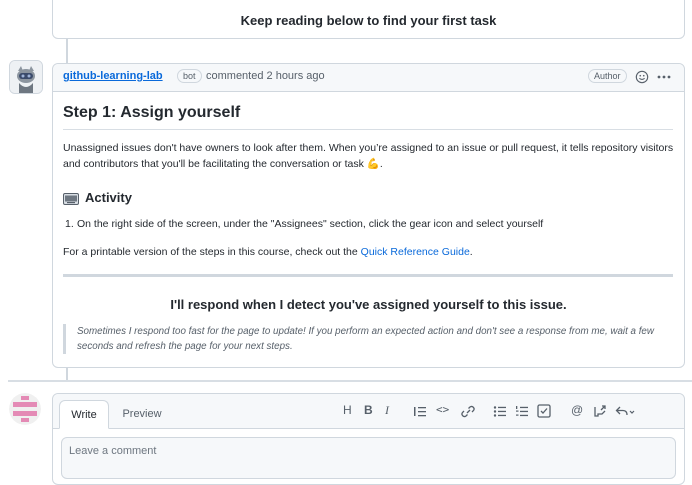  I want to click on list-unordered-icon, so click(500, 411).